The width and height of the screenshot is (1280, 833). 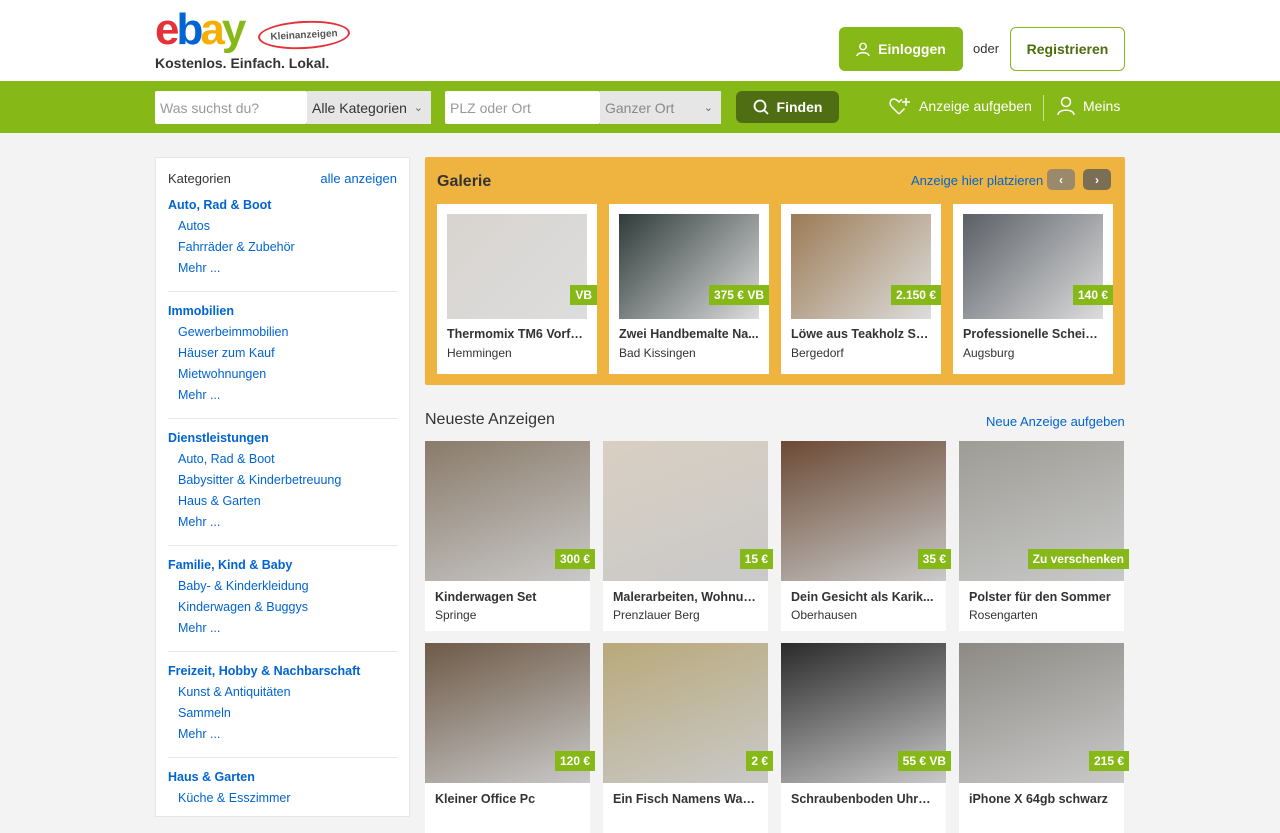 I want to click on category-item: Gewerbeimmobilien, so click(x=282, y=332).